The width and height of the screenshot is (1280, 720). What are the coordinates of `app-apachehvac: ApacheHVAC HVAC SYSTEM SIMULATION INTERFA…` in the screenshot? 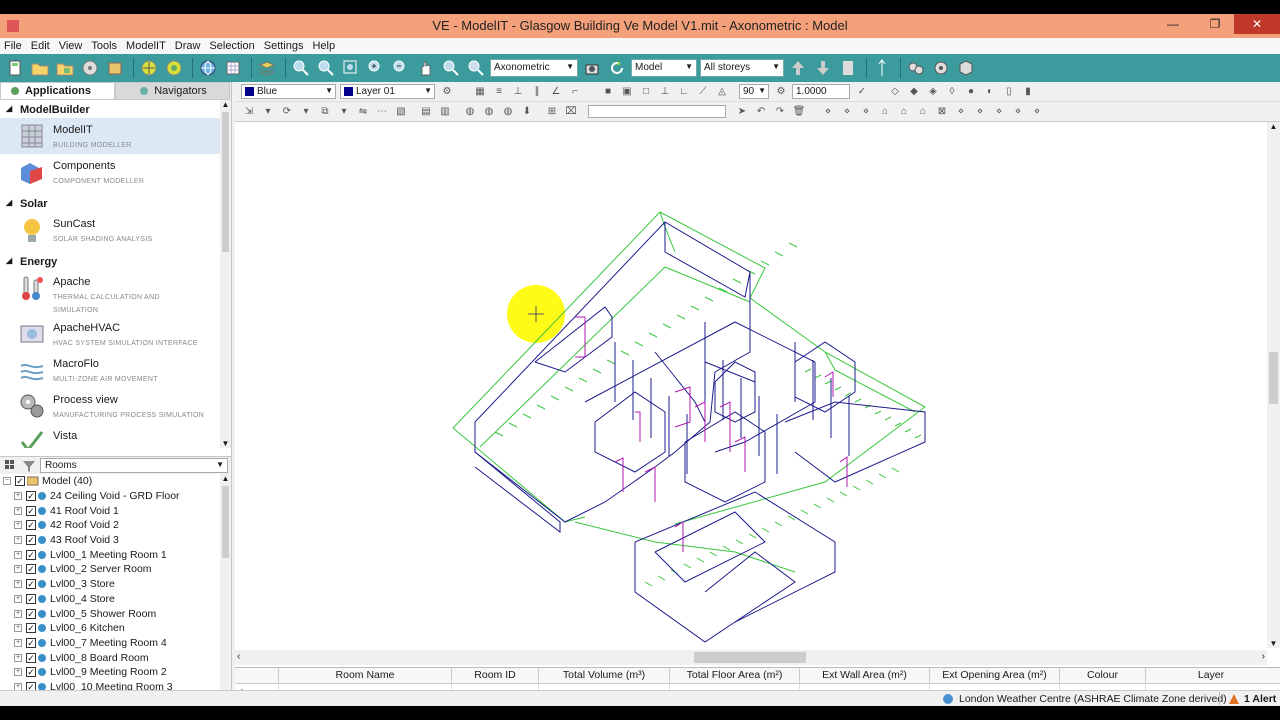 It's located at (110, 334).